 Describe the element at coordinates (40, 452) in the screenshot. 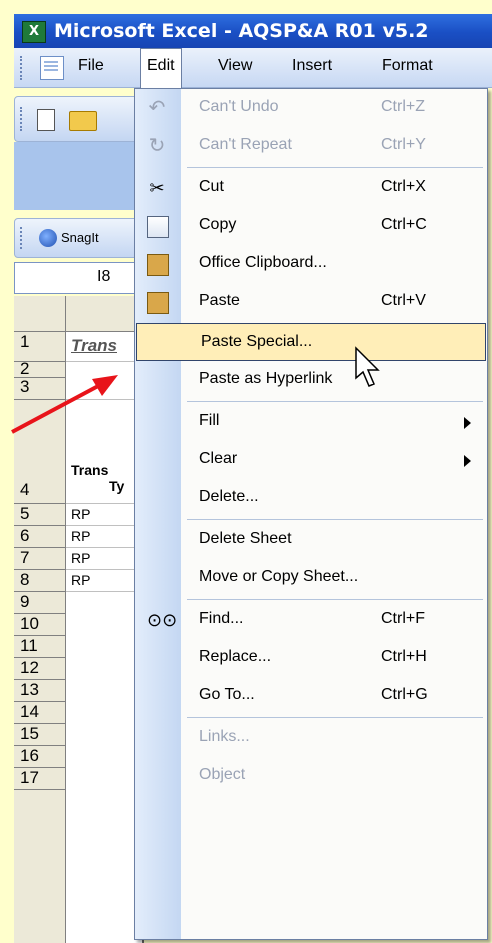

I see `row-header: 4` at that location.